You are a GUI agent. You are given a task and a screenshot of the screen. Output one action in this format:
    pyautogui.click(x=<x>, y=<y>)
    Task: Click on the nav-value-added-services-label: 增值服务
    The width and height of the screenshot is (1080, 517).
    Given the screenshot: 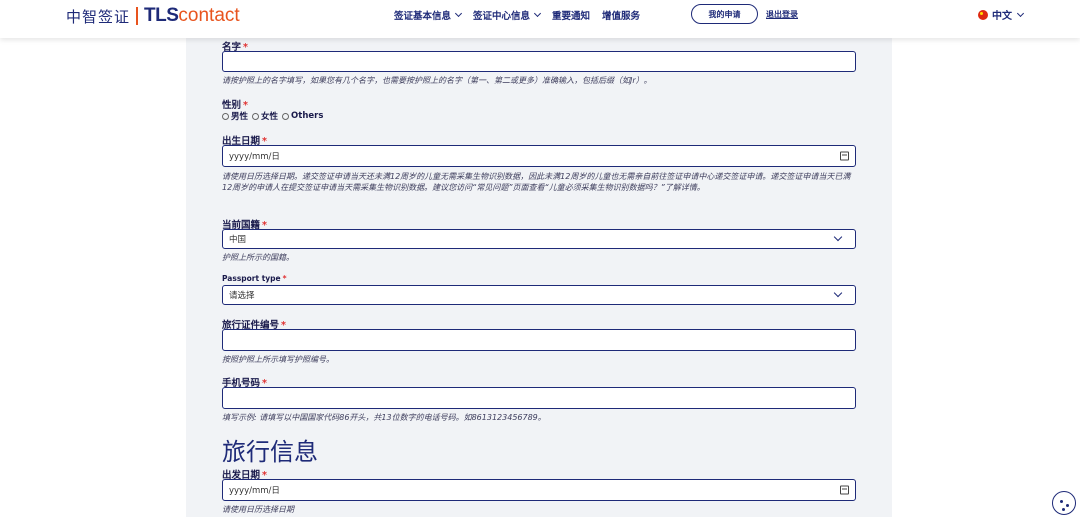 What is the action you would take?
    pyautogui.click(x=621, y=16)
    